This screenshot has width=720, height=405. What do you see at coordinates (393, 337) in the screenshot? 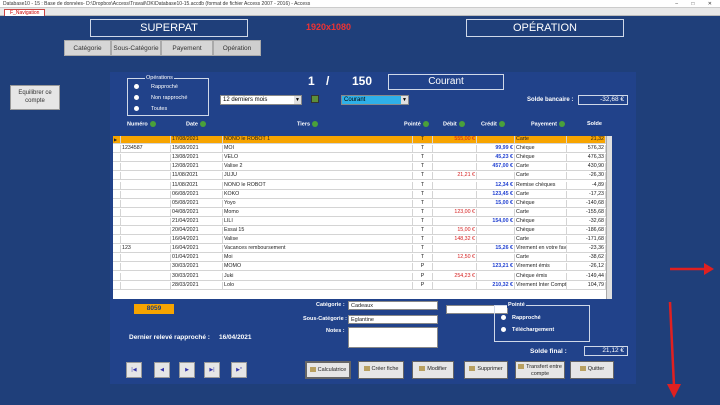
I see `notes-field` at bounding box center [393, 337].